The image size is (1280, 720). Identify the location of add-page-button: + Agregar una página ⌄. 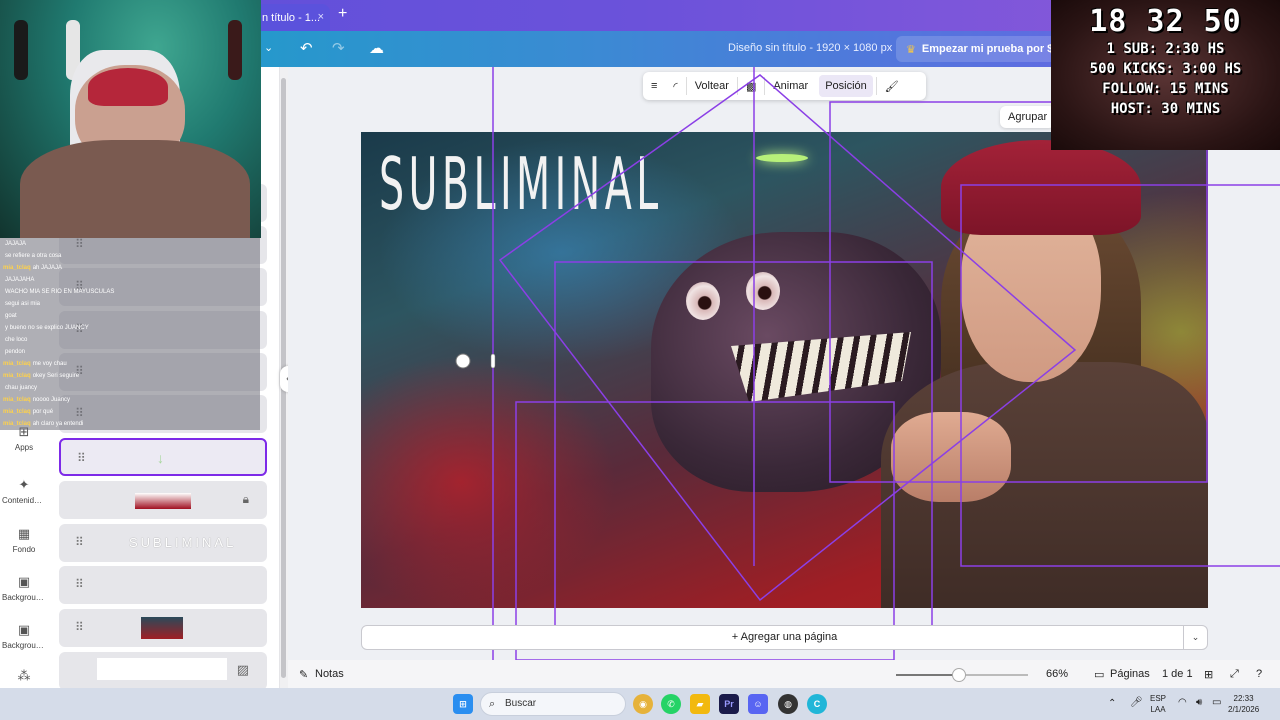
(784, 637).